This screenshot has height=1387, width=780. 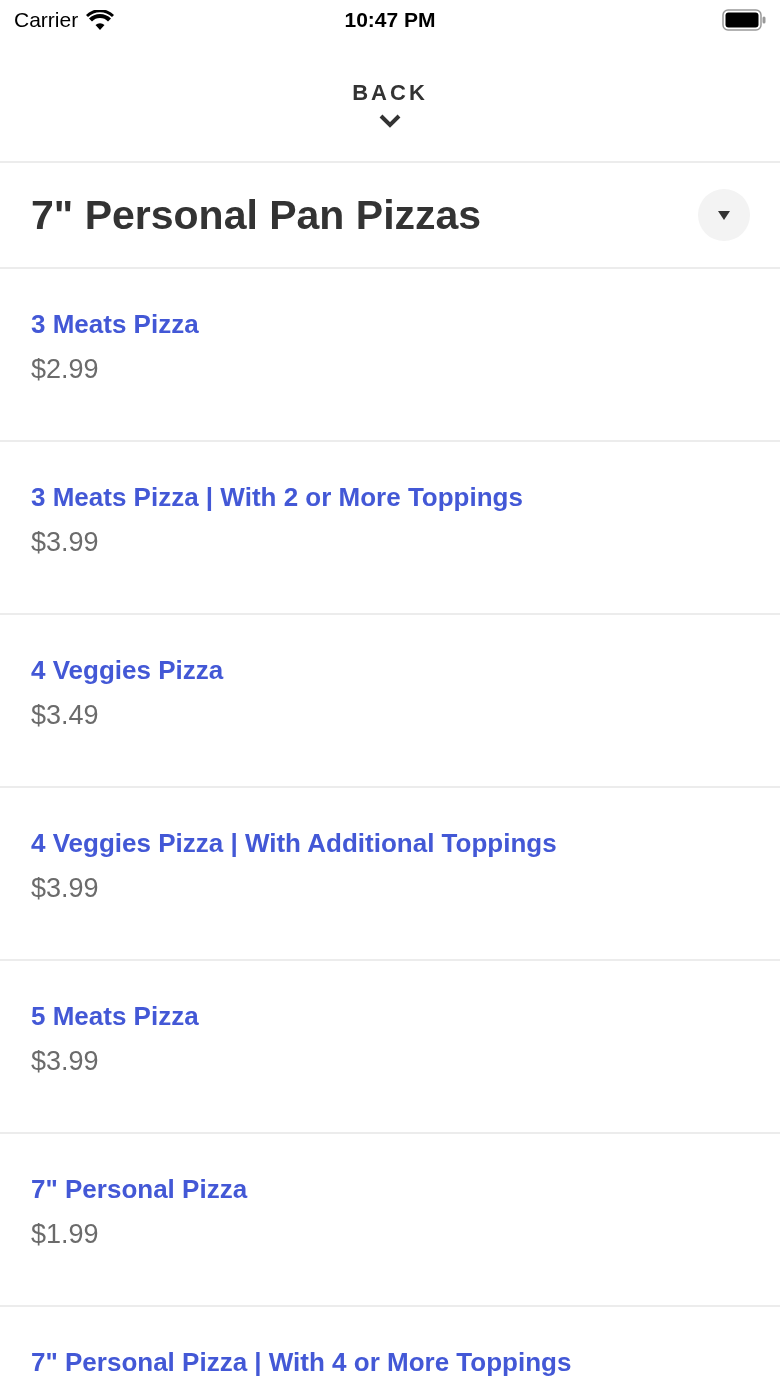 What do you see at coordinates (139, 1189) in the screenshot?
I see `item-name: 7" Personal Pizza` at bounding box center [139, 1189].